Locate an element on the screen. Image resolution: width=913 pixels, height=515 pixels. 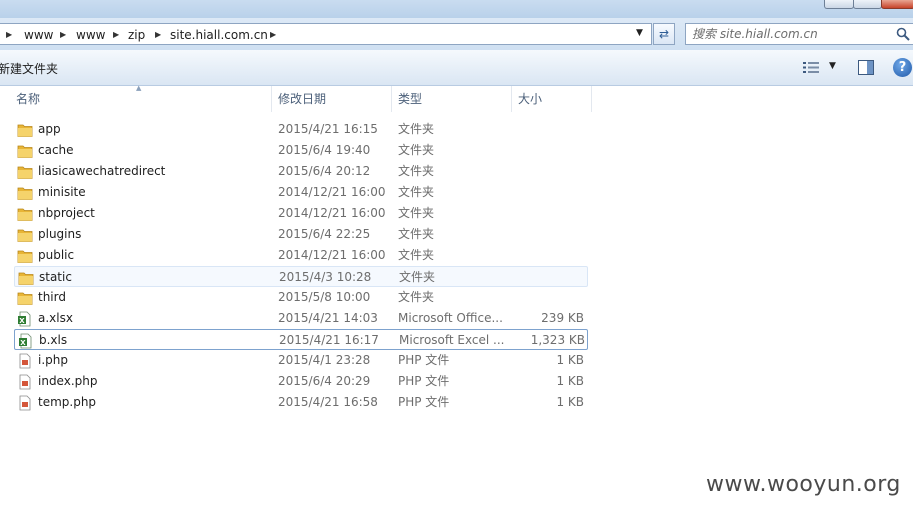
column-header-type: 类型 is located at coordinates (452, 99).